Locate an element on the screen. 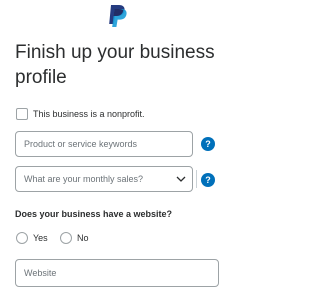 This screenshot has height=300, width=320. chevron-down-icon is located at coordinates (181, 179).